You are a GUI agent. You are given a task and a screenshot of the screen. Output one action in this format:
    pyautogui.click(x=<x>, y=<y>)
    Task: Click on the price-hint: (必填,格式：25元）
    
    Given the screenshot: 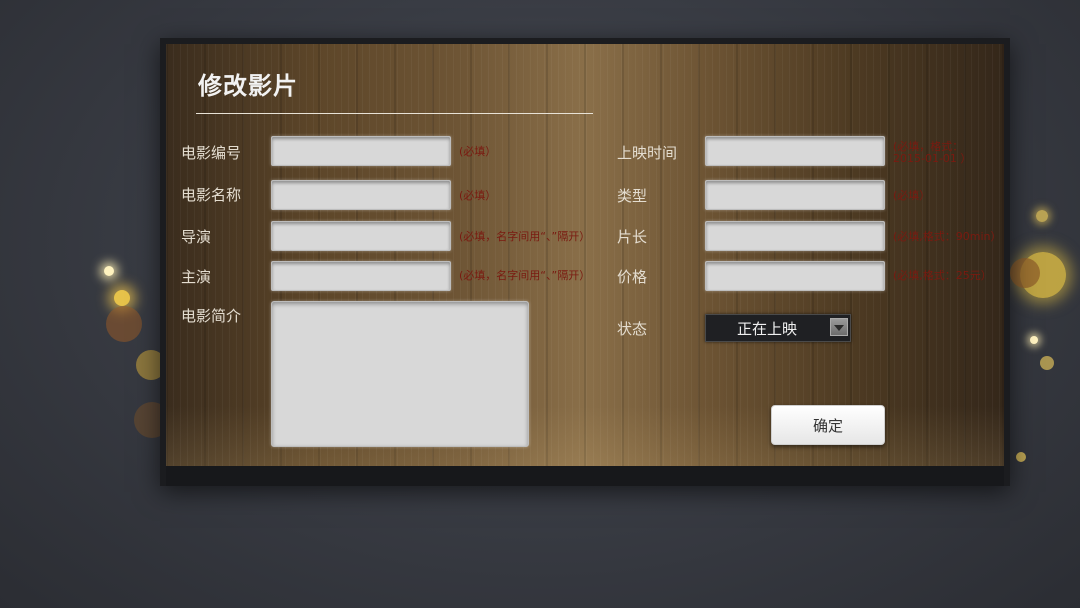 What is the action you would take?
    pyautogui.click(x=942, y=275)
    